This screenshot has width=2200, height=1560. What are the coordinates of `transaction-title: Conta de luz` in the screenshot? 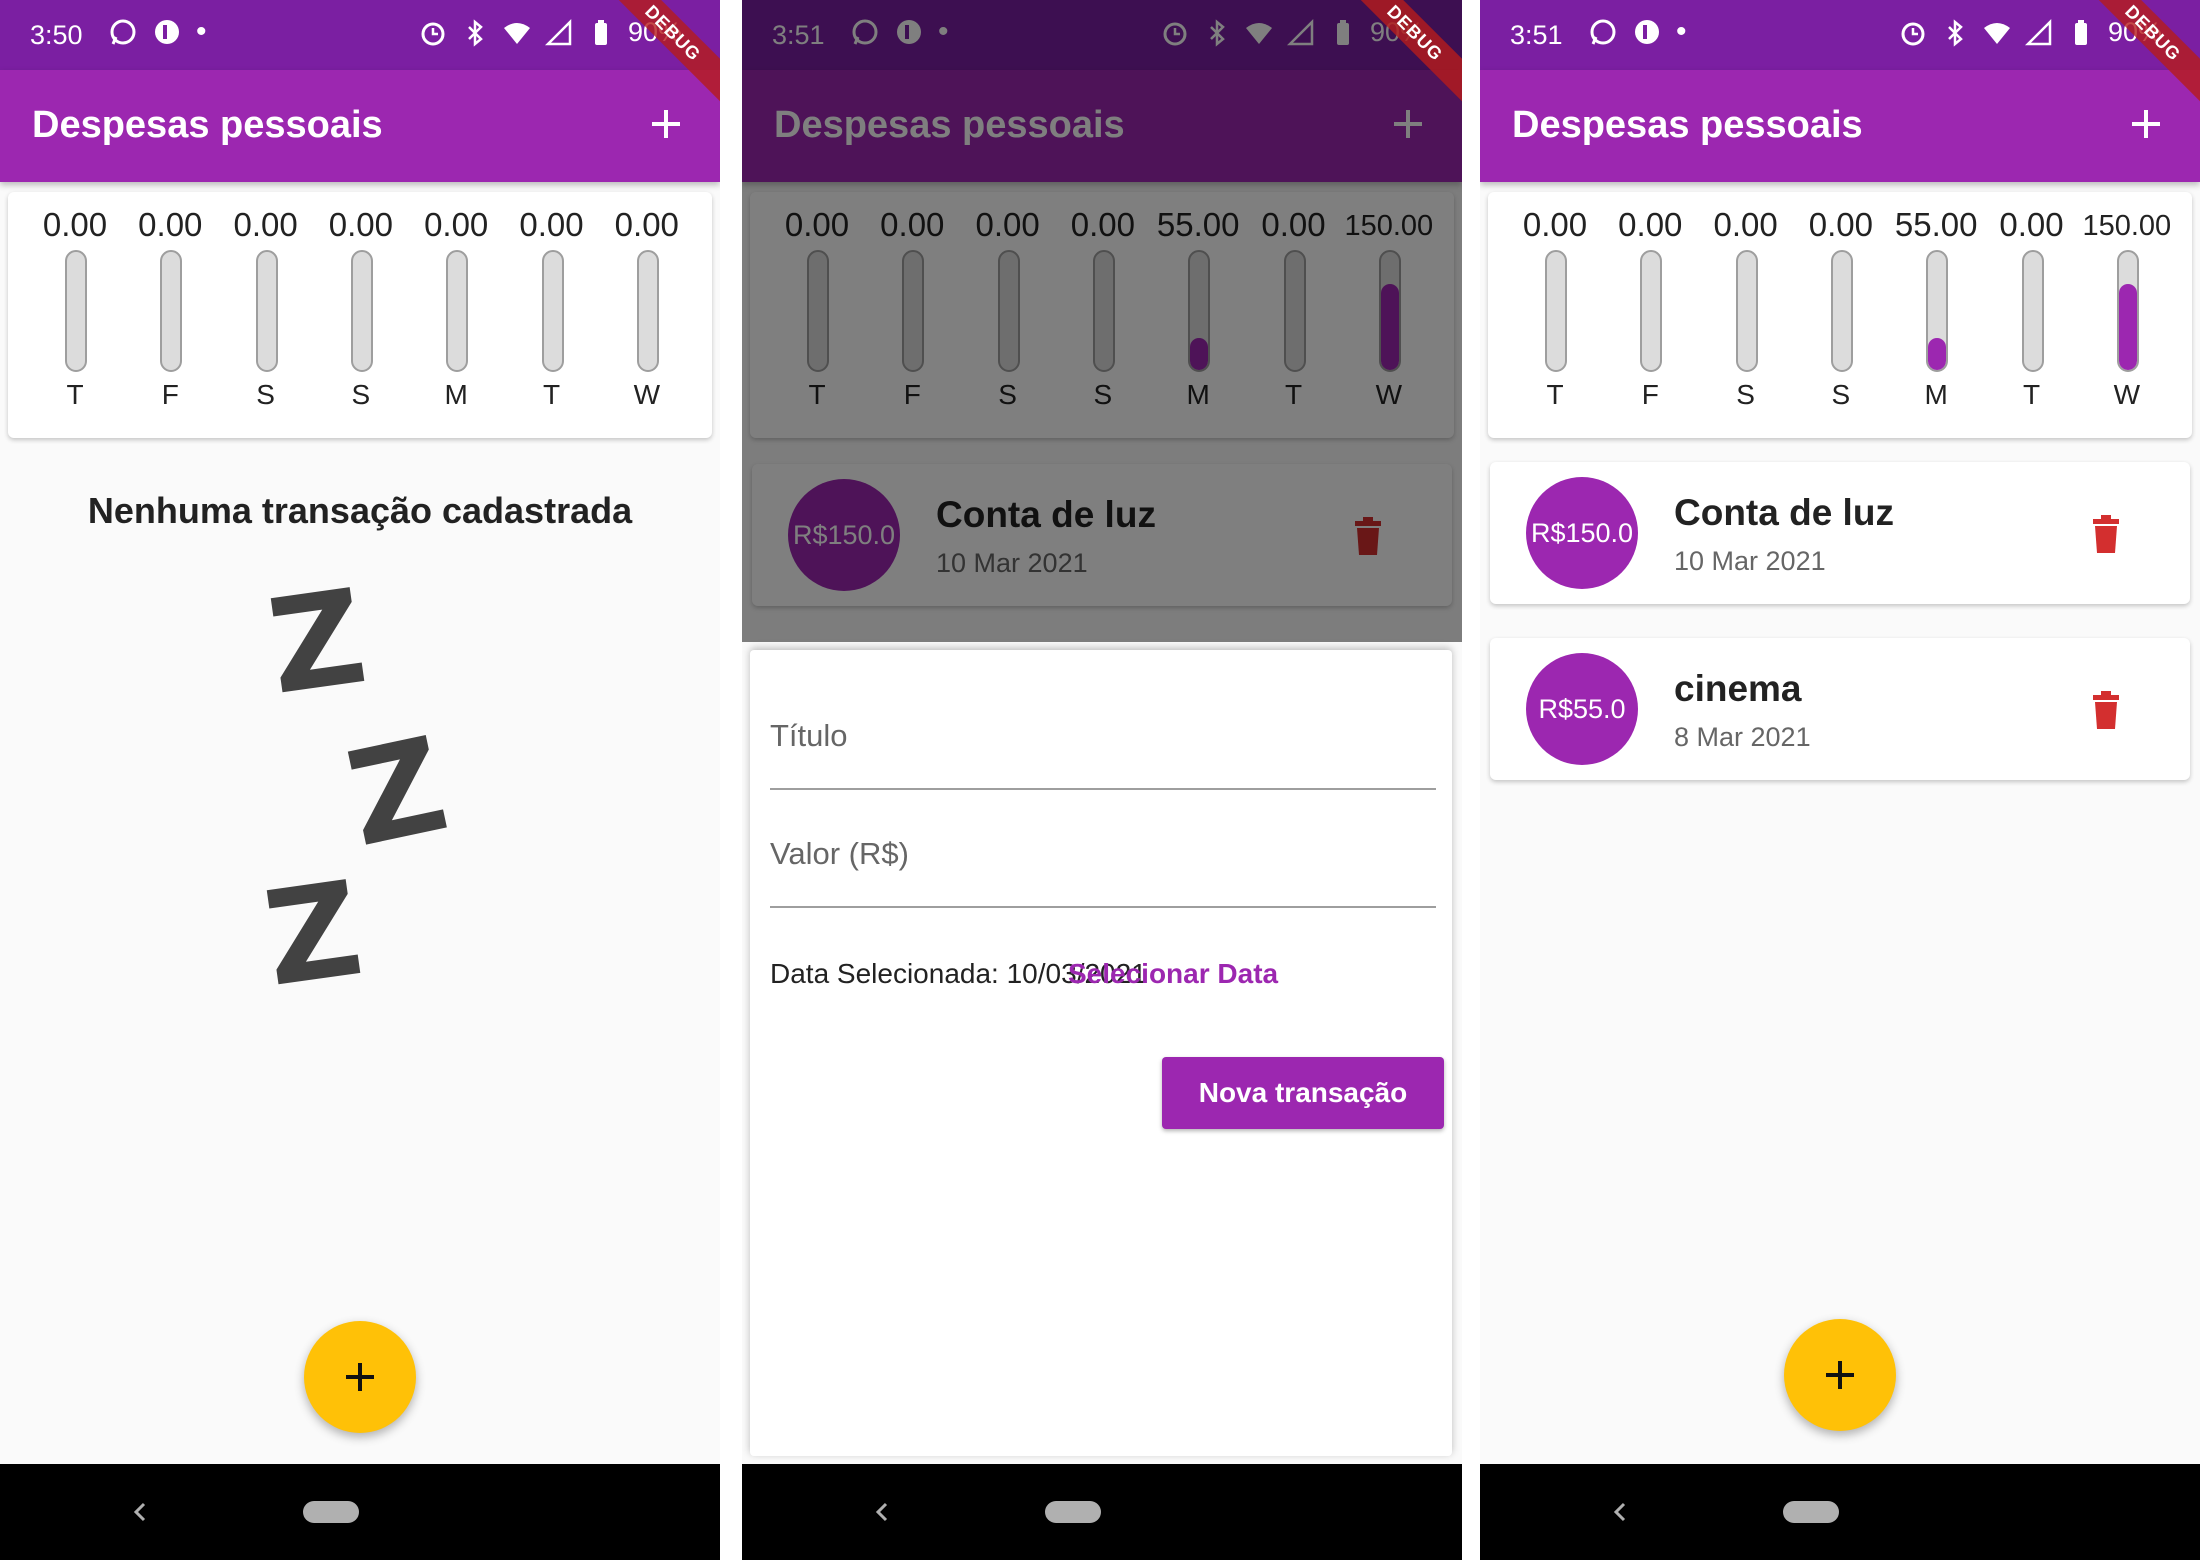 It's located at (1784, 512).